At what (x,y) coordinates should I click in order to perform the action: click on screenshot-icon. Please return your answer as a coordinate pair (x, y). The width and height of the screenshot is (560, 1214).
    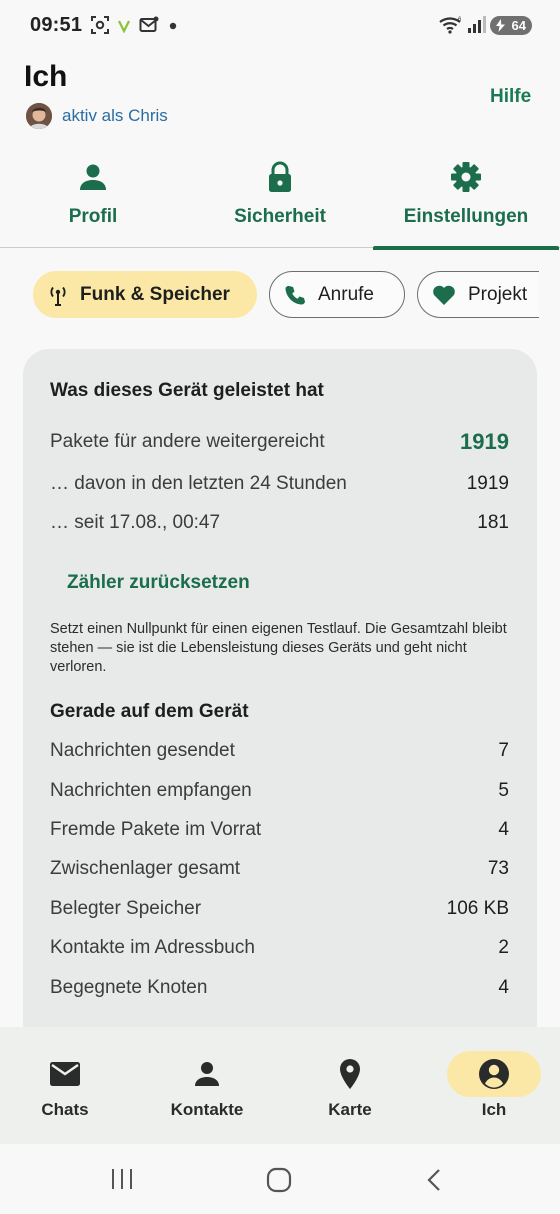
    Looking at the image, I should click on (100, 25).